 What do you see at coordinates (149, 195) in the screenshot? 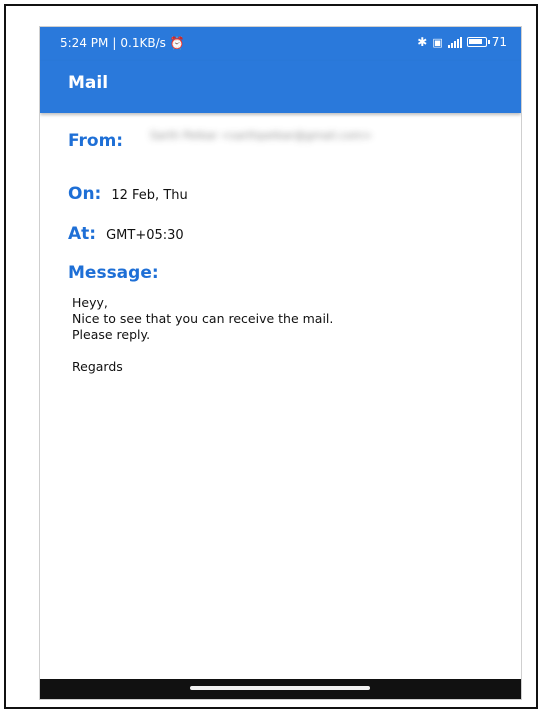
I see `on-value: 12 Feb, Thu` at bounding box center [149, 195].